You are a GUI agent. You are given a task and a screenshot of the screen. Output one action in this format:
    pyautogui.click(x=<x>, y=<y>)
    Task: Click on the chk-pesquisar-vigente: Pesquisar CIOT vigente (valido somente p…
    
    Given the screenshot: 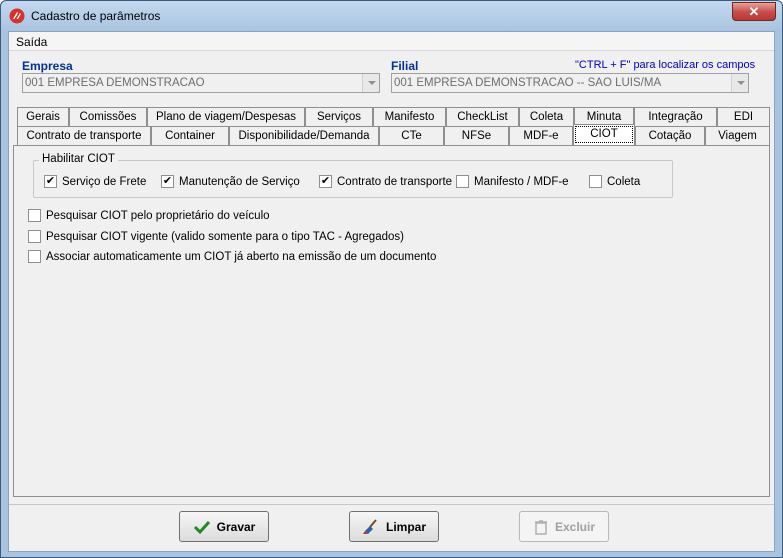 What is the action you would take?
    pyautogui.click(x=216, y=236)
    